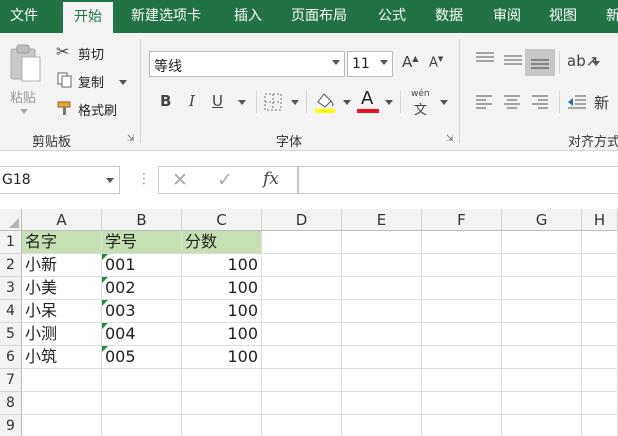 This screenshot has height=436, width=618. I want to click on font-size-select: 11, so click(370, 64).